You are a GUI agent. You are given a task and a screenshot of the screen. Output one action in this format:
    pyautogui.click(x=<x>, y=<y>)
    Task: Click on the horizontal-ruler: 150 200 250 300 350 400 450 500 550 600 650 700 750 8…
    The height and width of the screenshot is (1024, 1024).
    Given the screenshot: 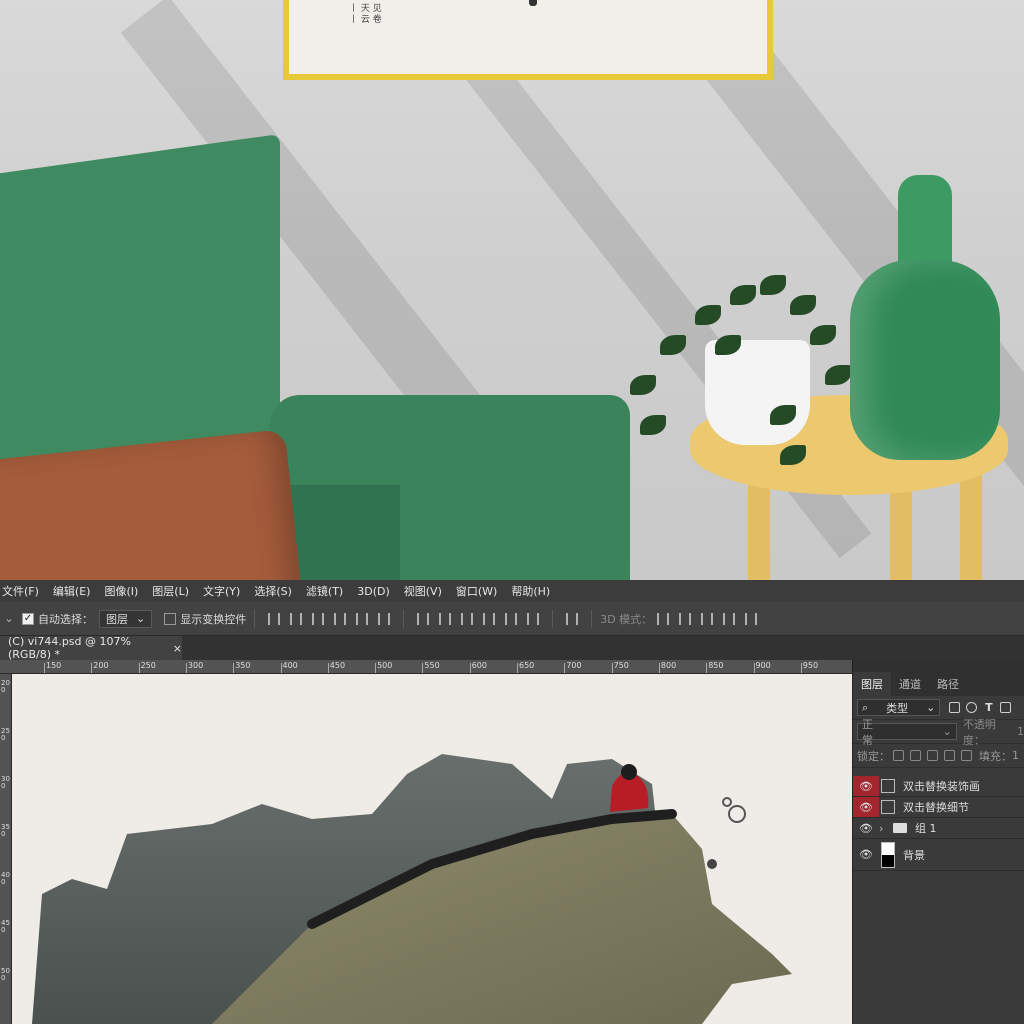 What is the action you would take?
    pyautogui.click(x=426, y=667)
    